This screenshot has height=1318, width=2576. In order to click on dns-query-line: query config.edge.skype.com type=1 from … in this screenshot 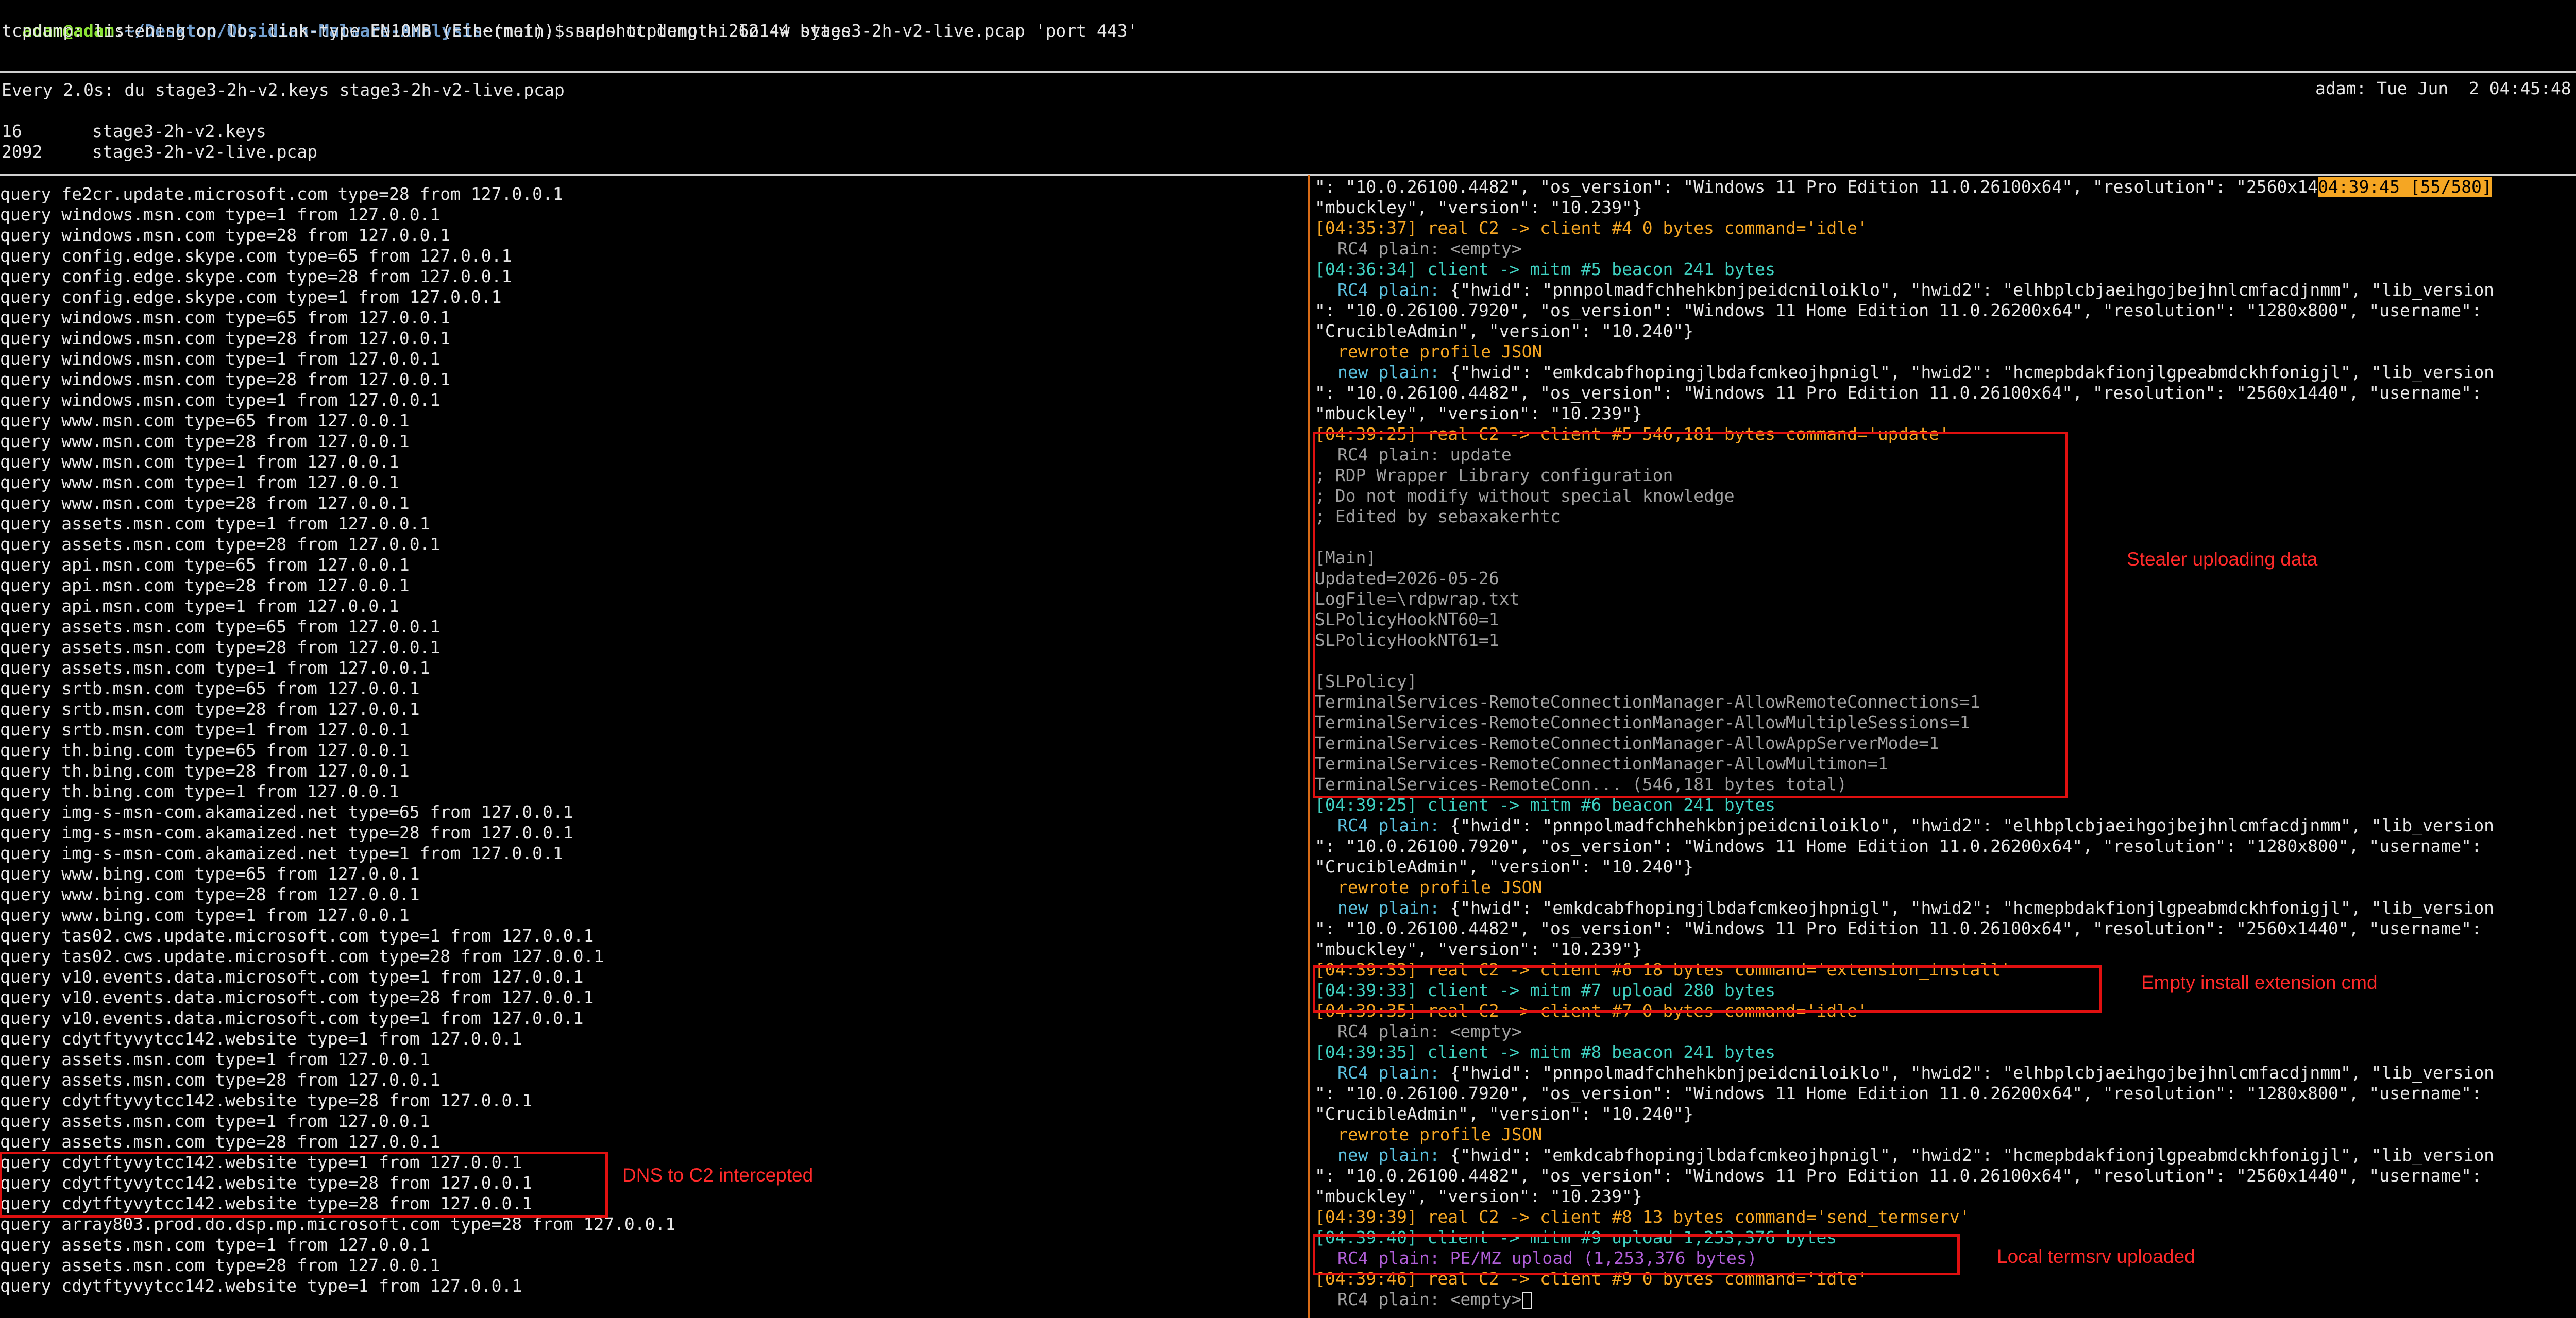, I will do `click(251, 297)`.